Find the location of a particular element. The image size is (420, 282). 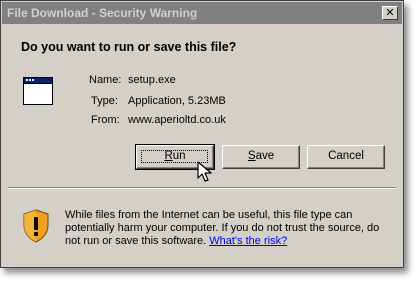

security-shield-icon is located at coordinates (36, 226).